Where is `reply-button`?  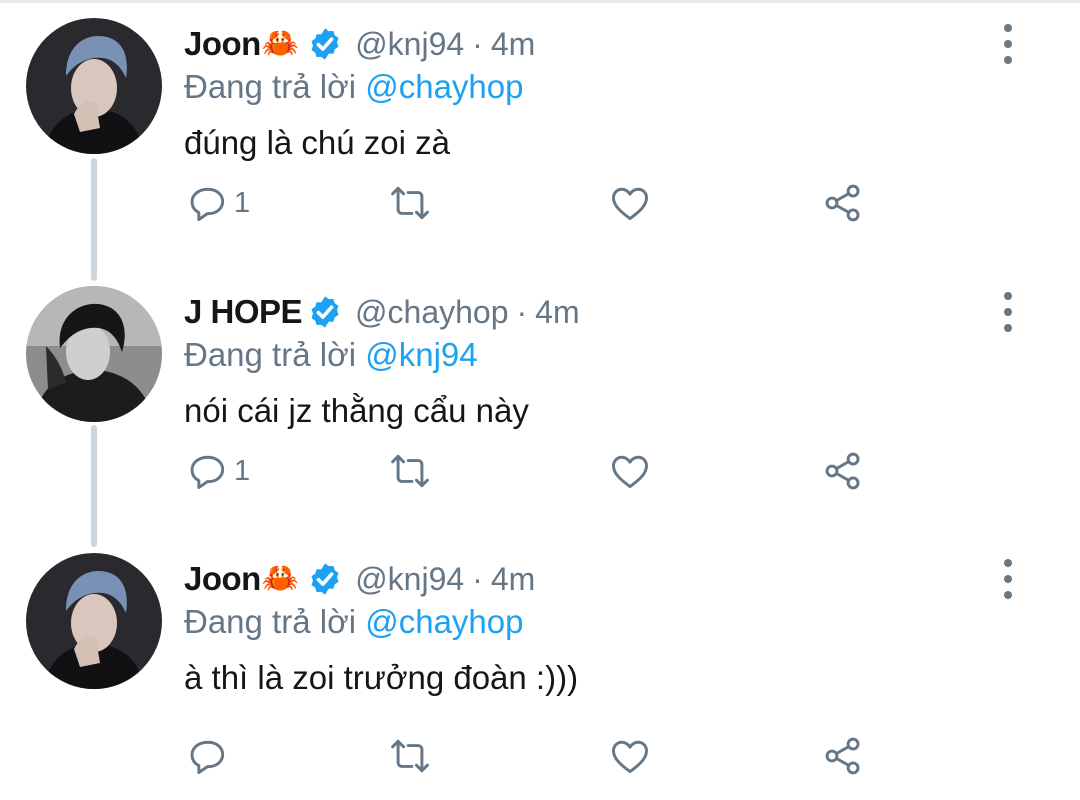 reply-button is located at coordinates (210, 756).